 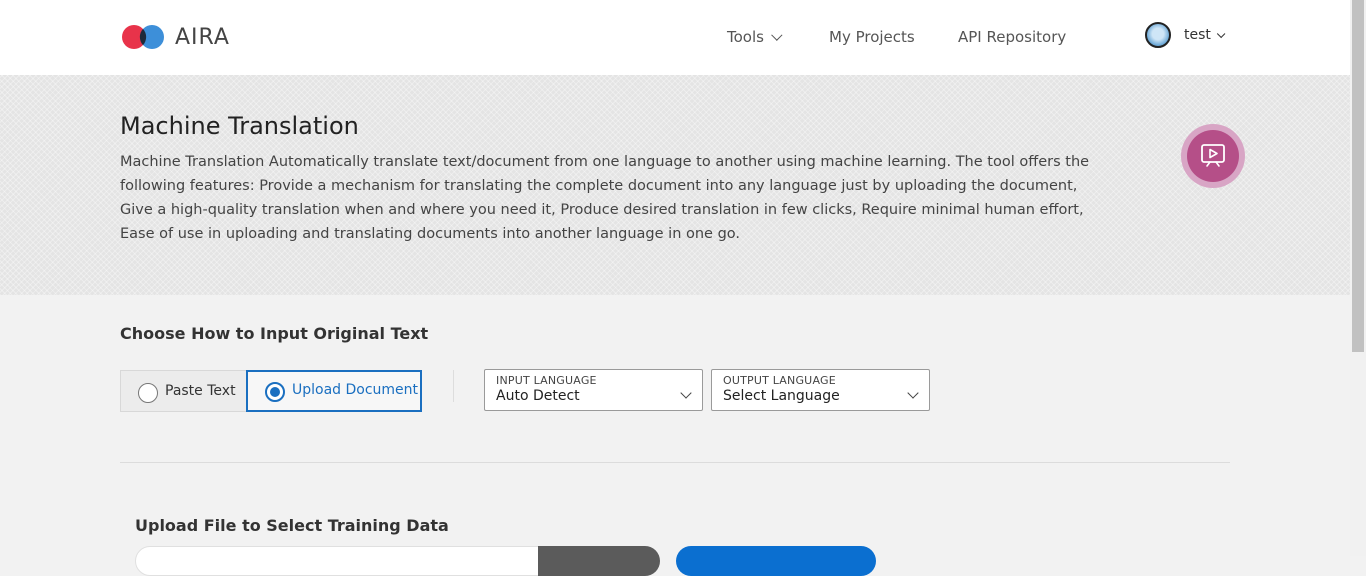 I want to click on aira-logo, so click(x=143, y=37).